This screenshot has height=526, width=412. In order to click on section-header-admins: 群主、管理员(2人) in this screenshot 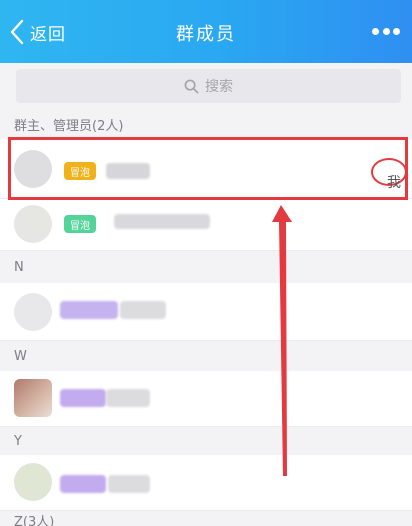, I will do `click(206, 124)`.